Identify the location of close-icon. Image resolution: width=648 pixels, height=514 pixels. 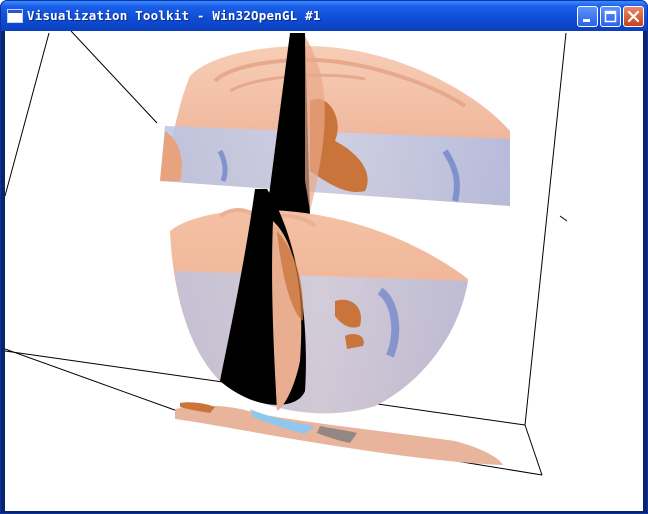
(633, 16).